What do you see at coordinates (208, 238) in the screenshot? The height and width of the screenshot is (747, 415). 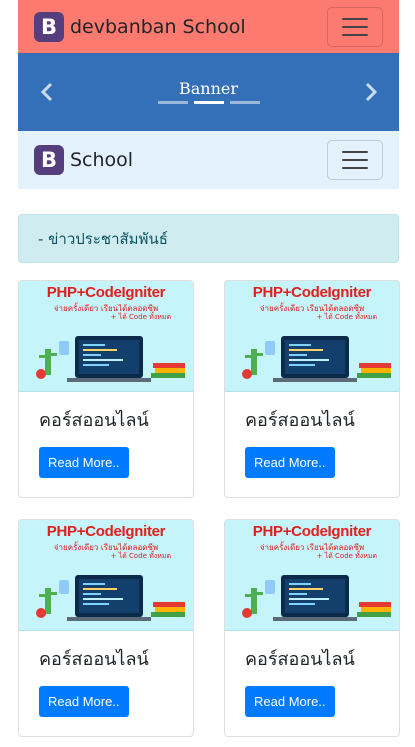 I see `news-alert: - ข่าวประชาสัมพันธ์` at bounding box center [208, 238].